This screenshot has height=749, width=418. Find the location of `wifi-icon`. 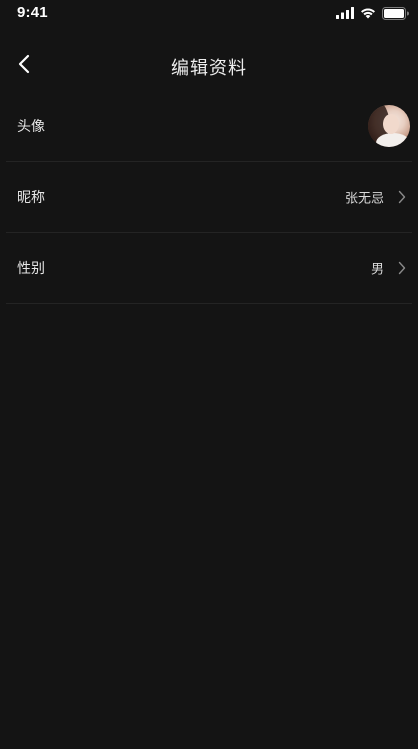

wifi-icon is located at coordinates (368, 13).